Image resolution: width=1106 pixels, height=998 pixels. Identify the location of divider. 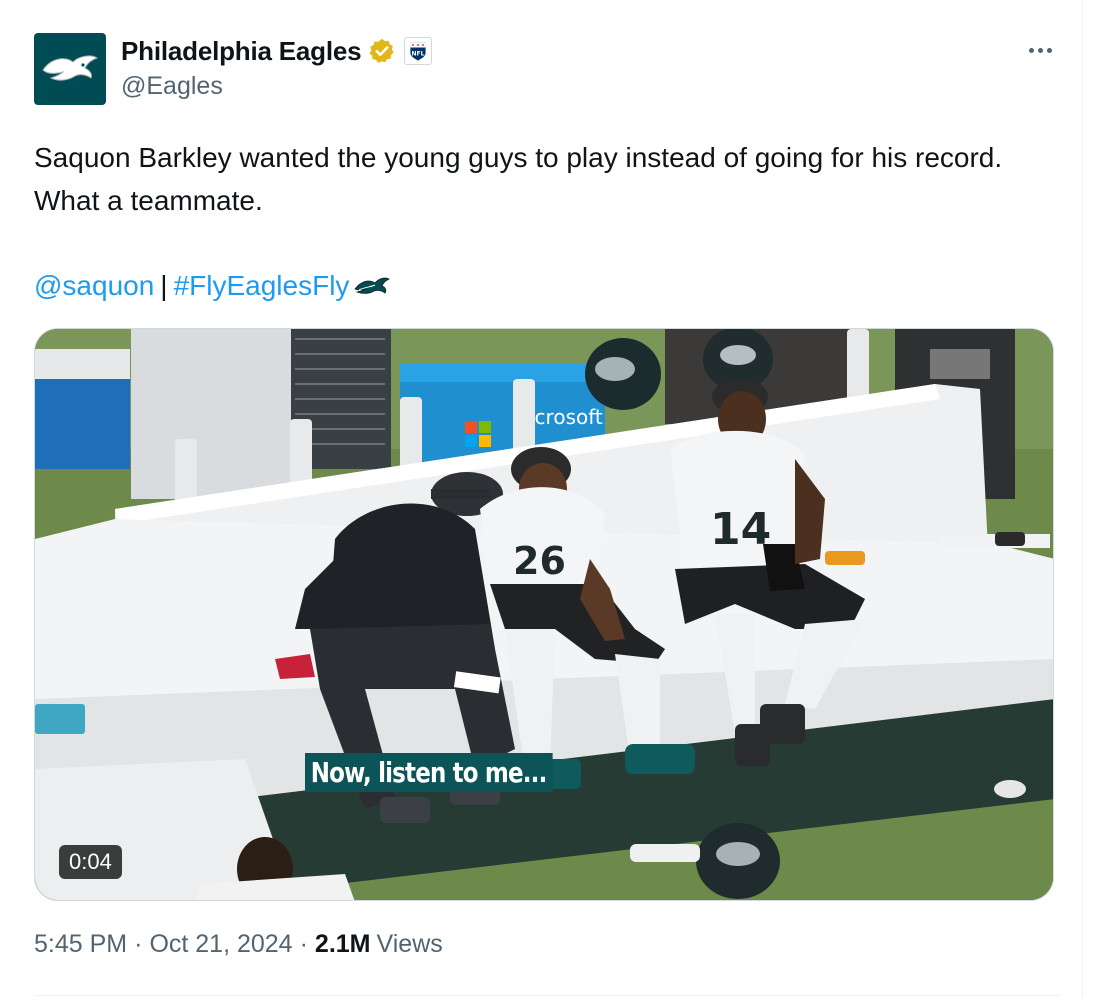
(547, 995).